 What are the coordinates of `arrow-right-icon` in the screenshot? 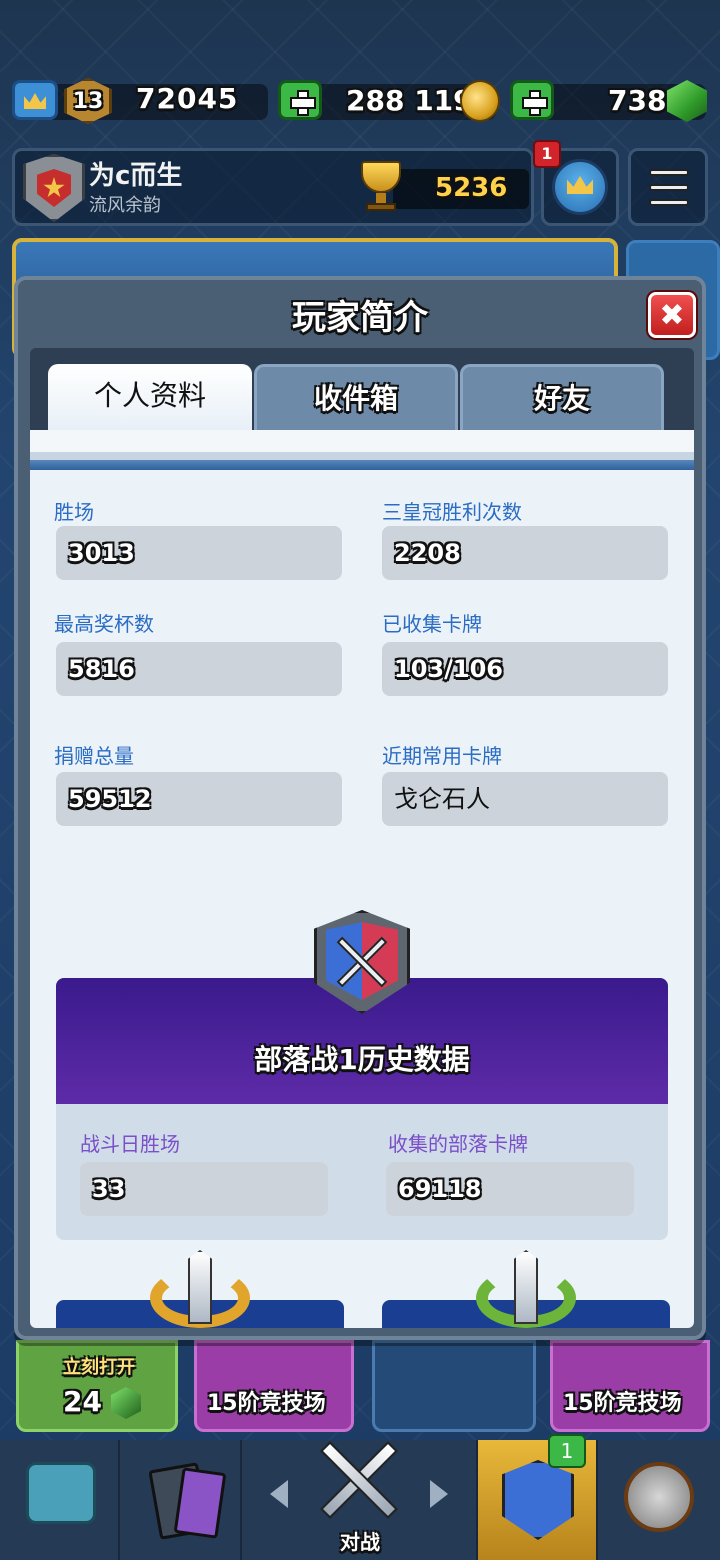 It's located at (439, 1494).